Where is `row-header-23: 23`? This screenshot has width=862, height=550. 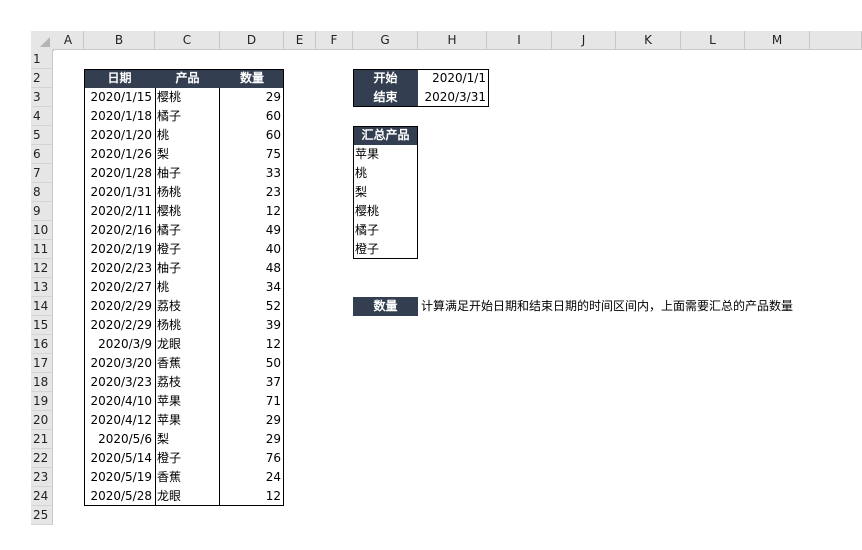
row-header-23: 23 is located at coordinates (42, 477).